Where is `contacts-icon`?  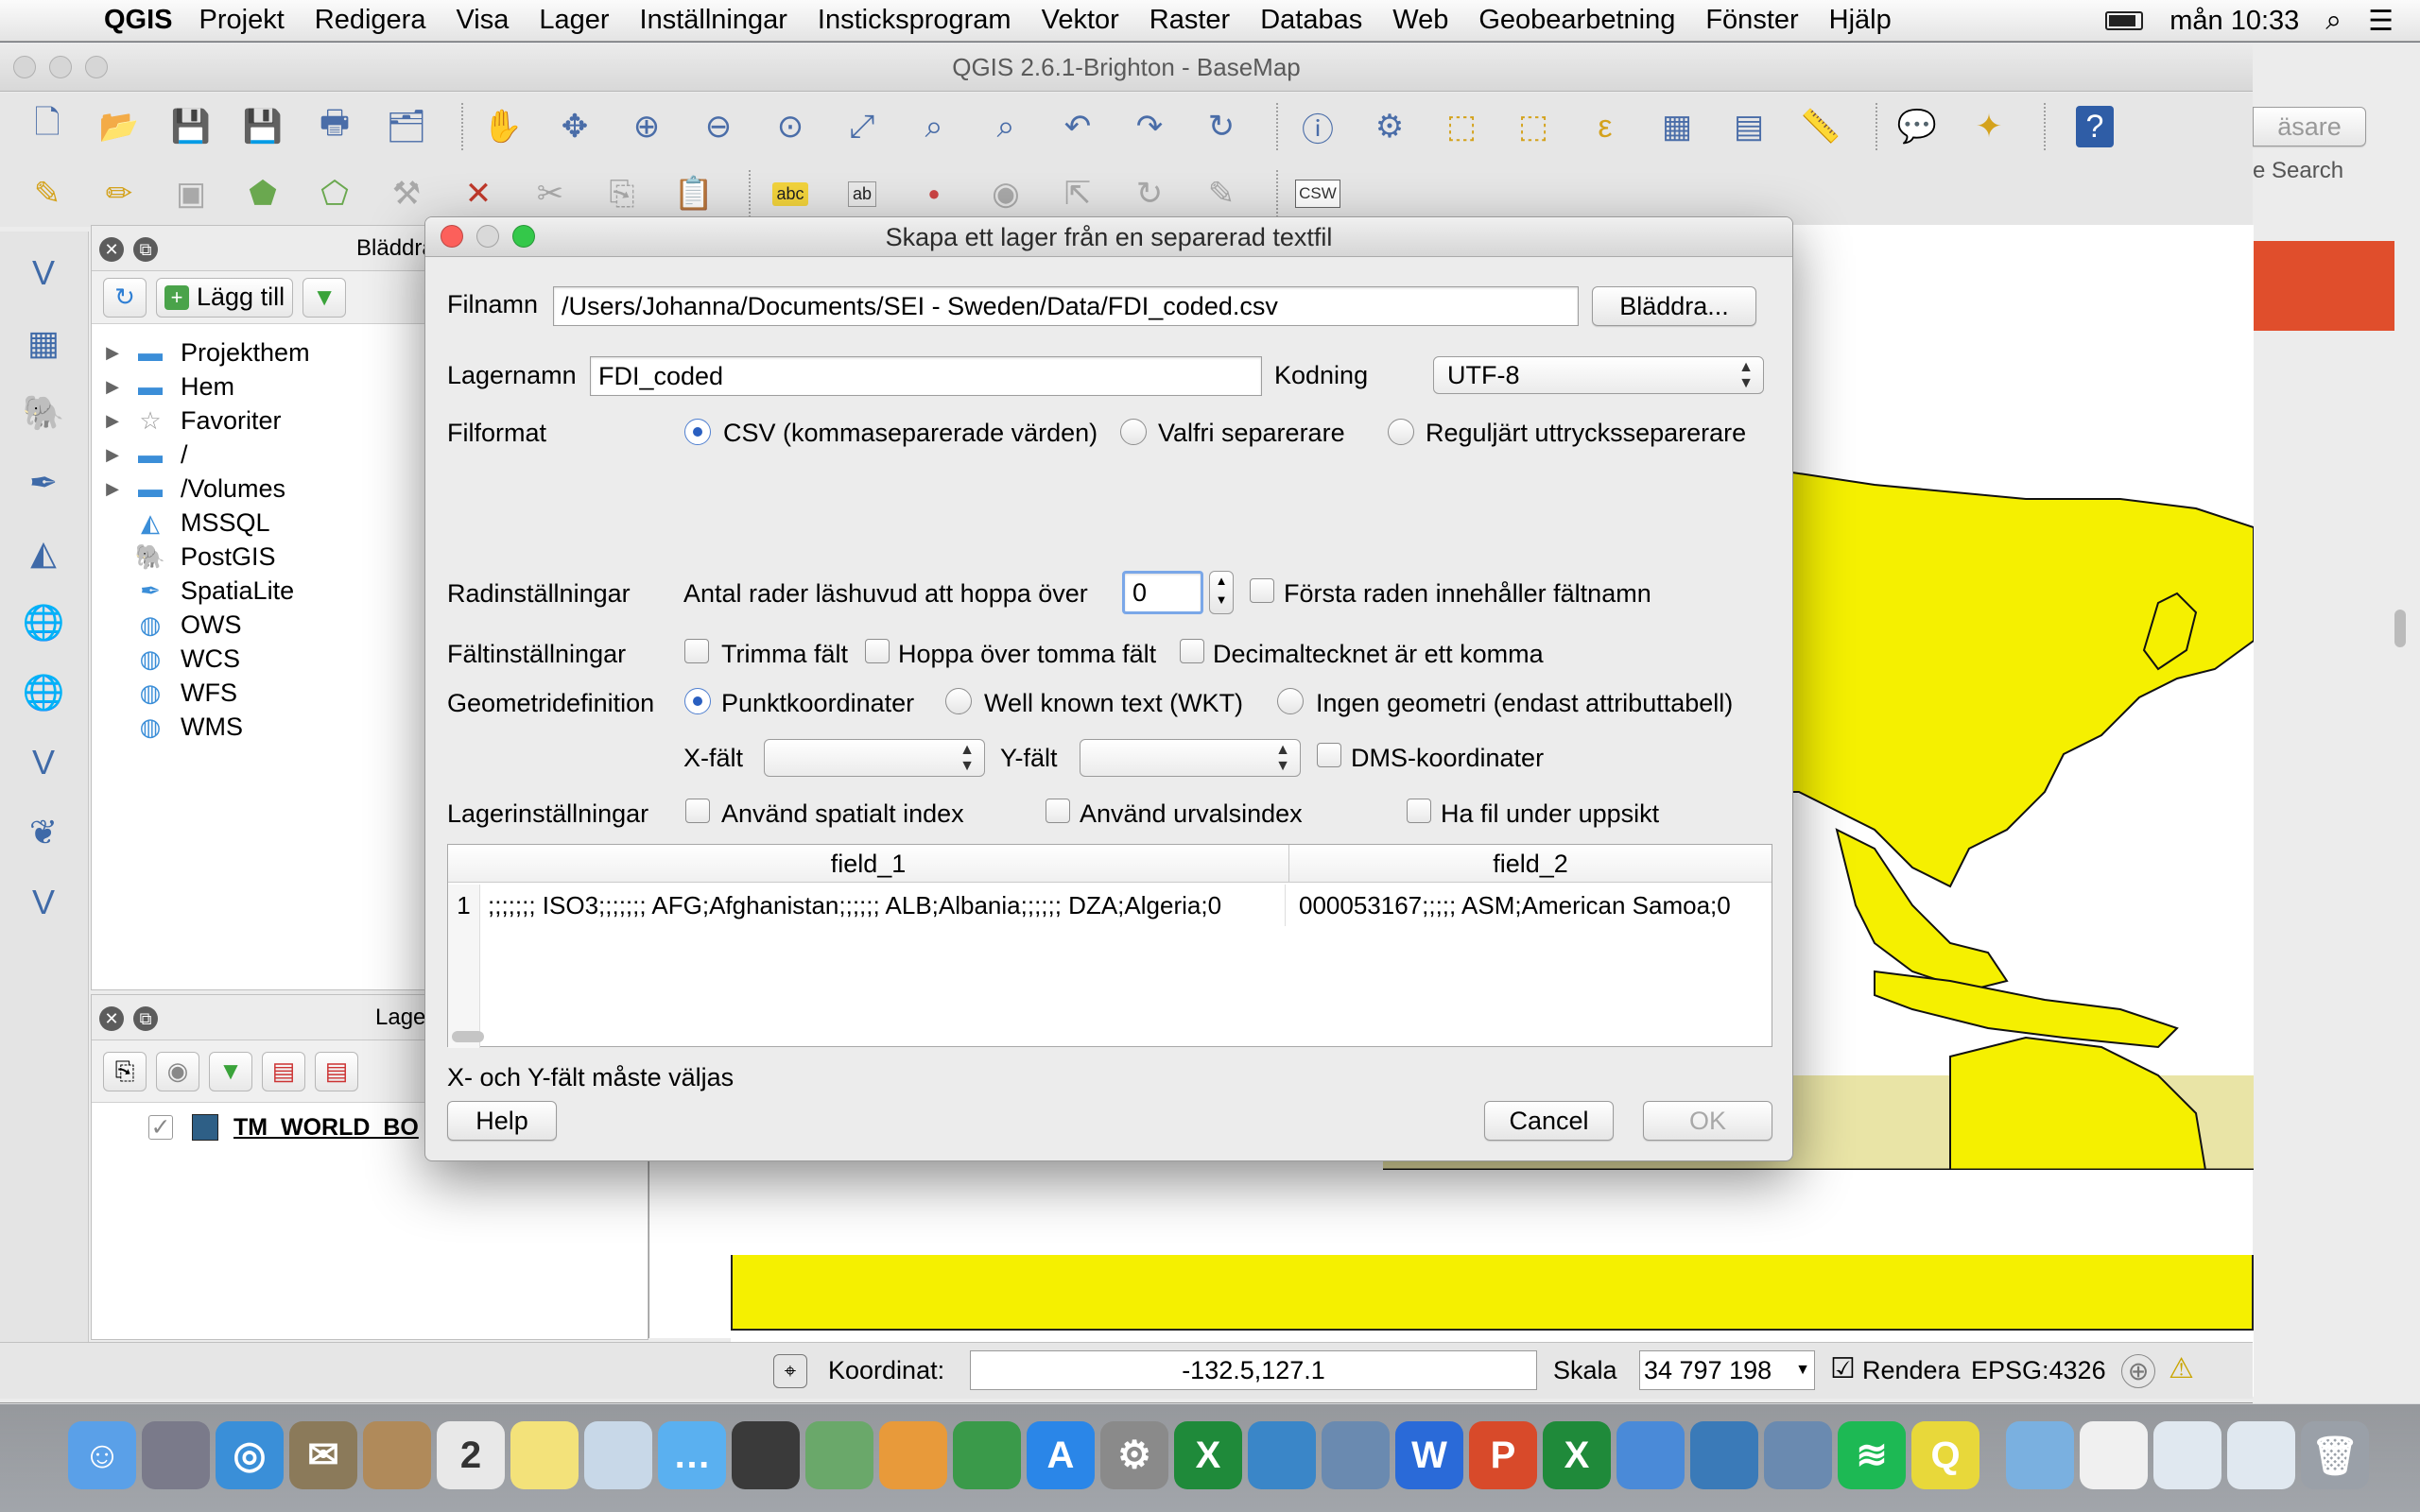
contacts-icon is located at coordinates (397, 1455).